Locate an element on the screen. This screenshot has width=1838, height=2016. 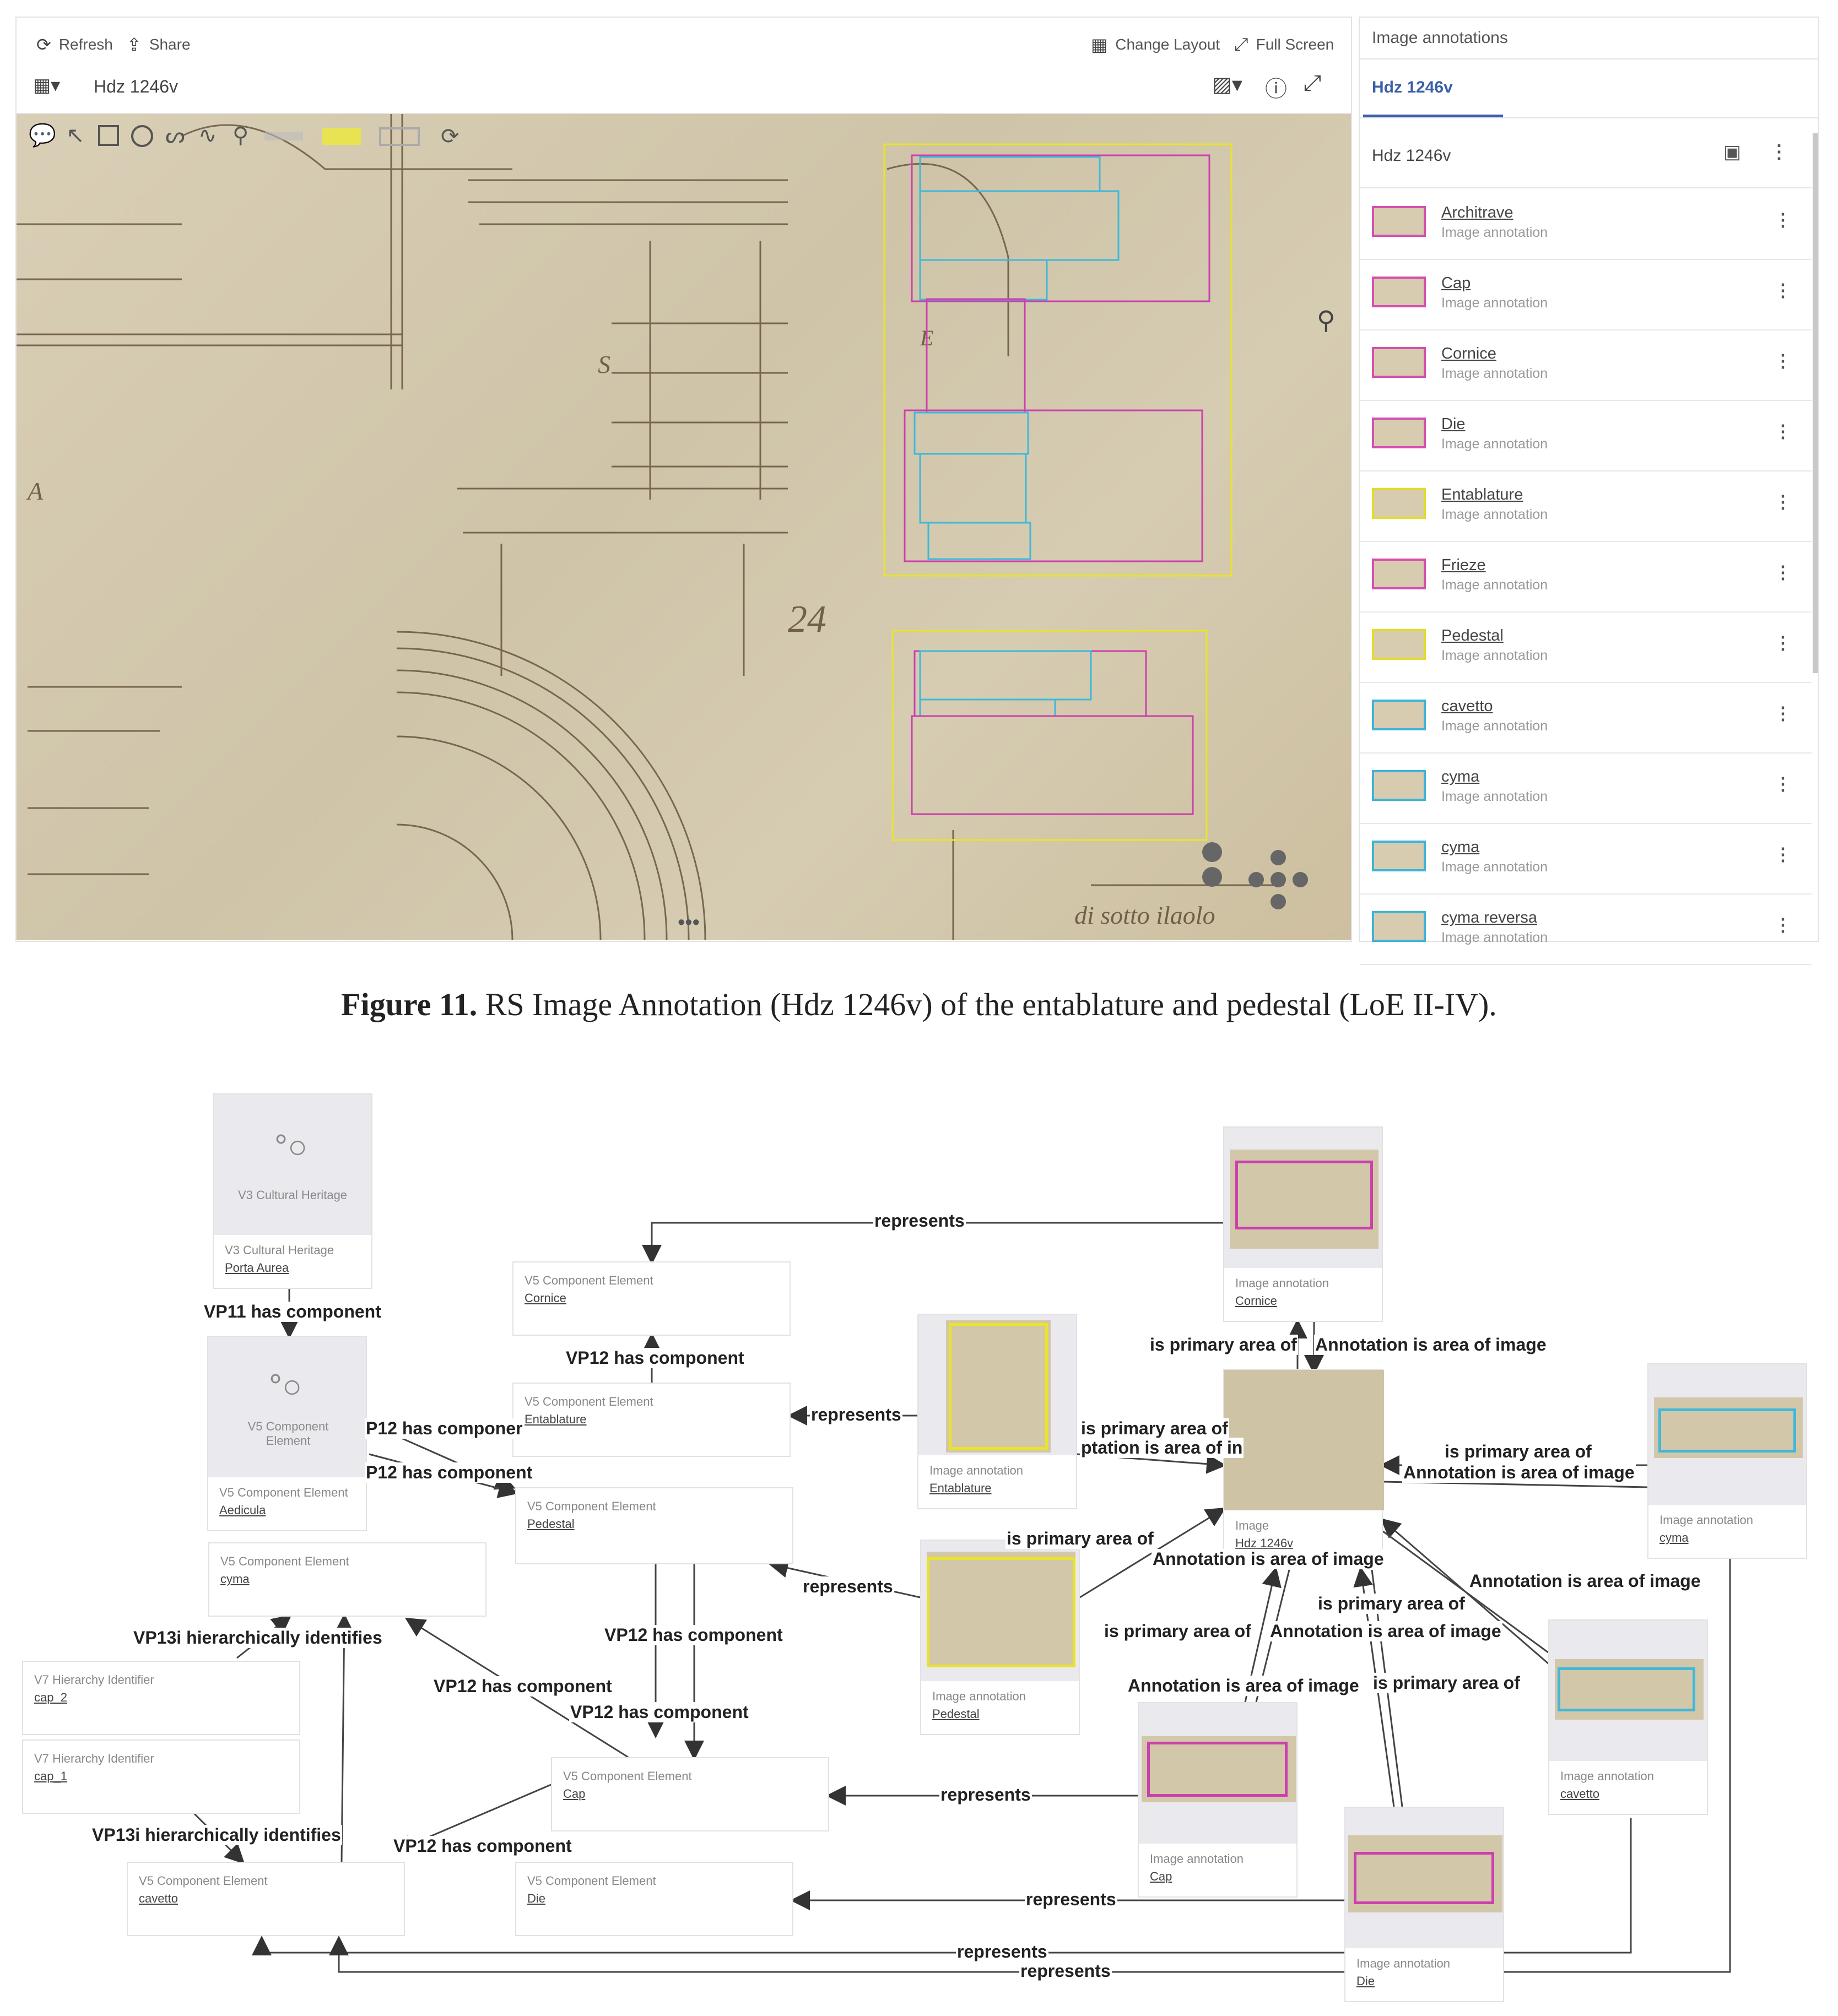
node-porta-aurea-icon-area: °○ V3 Cultural Heritage is located at coordinates (292, 1164).